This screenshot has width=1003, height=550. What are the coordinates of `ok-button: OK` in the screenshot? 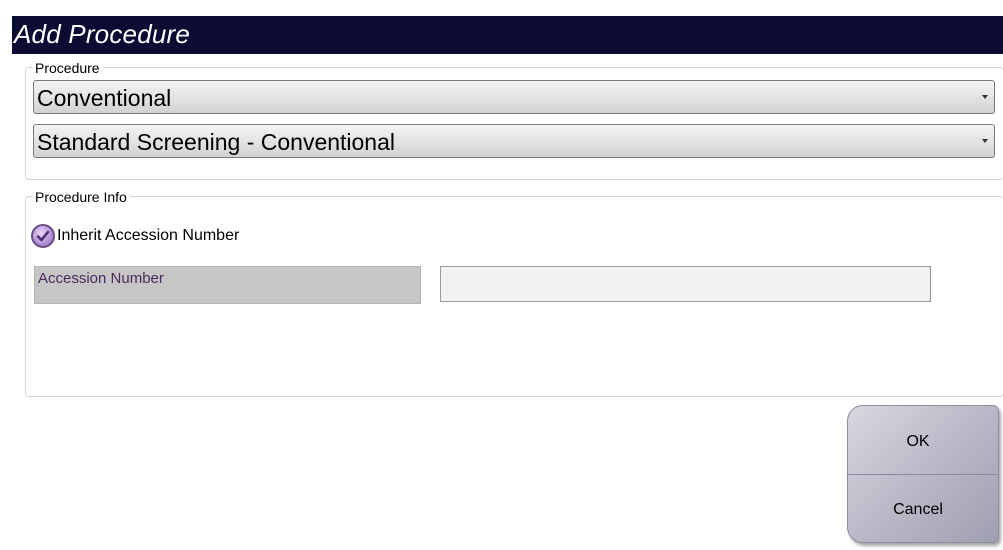 It's located at (923, 439).